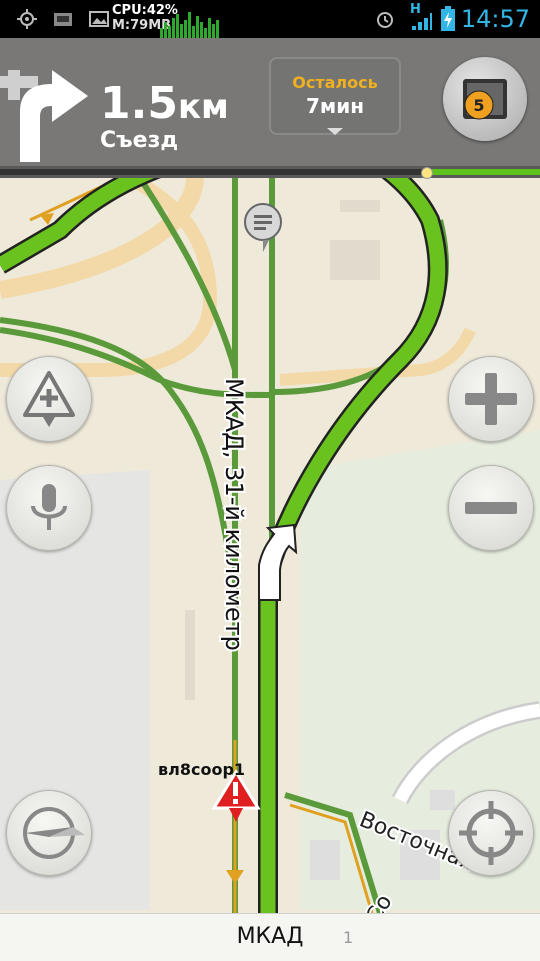  I want to click on voice-search-button, so click(49, 508).